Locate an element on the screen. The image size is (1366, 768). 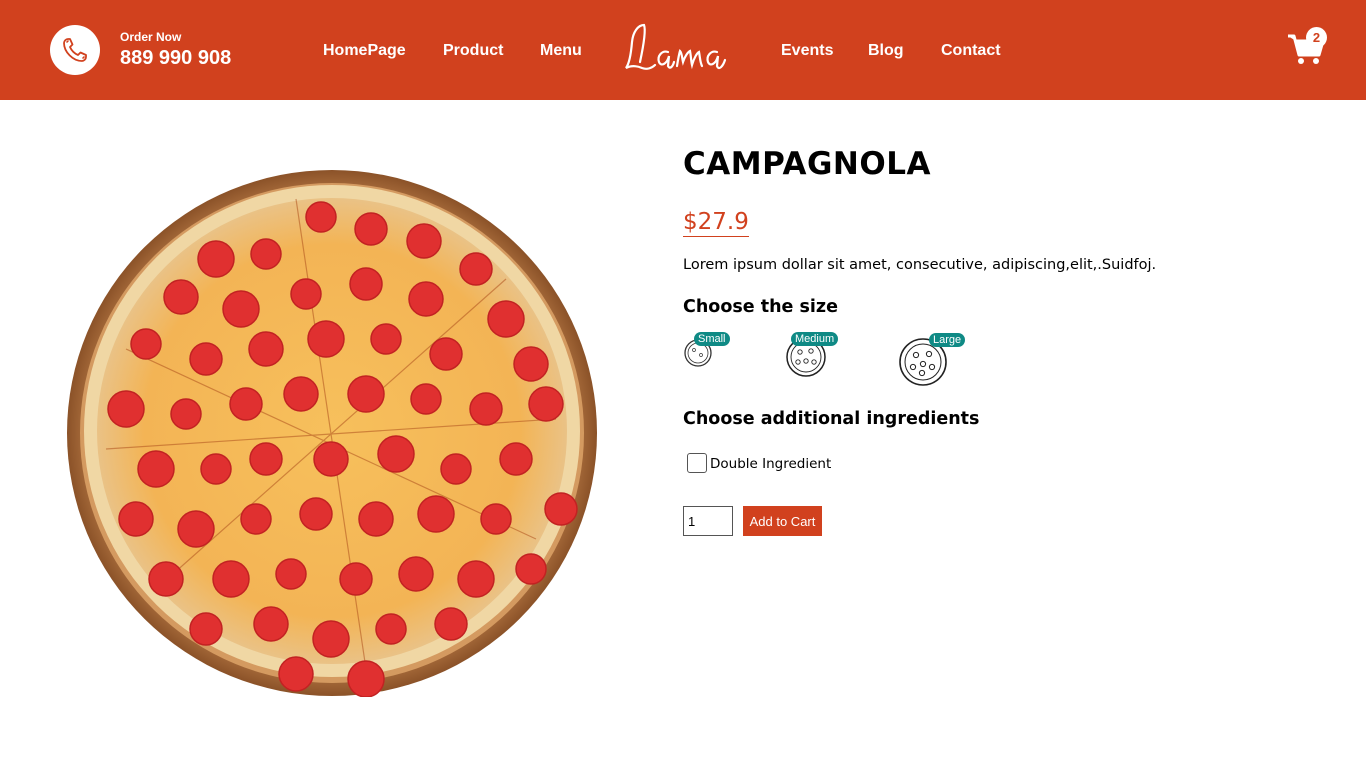
logo-text: Lama is located at coordinates (685, 80).